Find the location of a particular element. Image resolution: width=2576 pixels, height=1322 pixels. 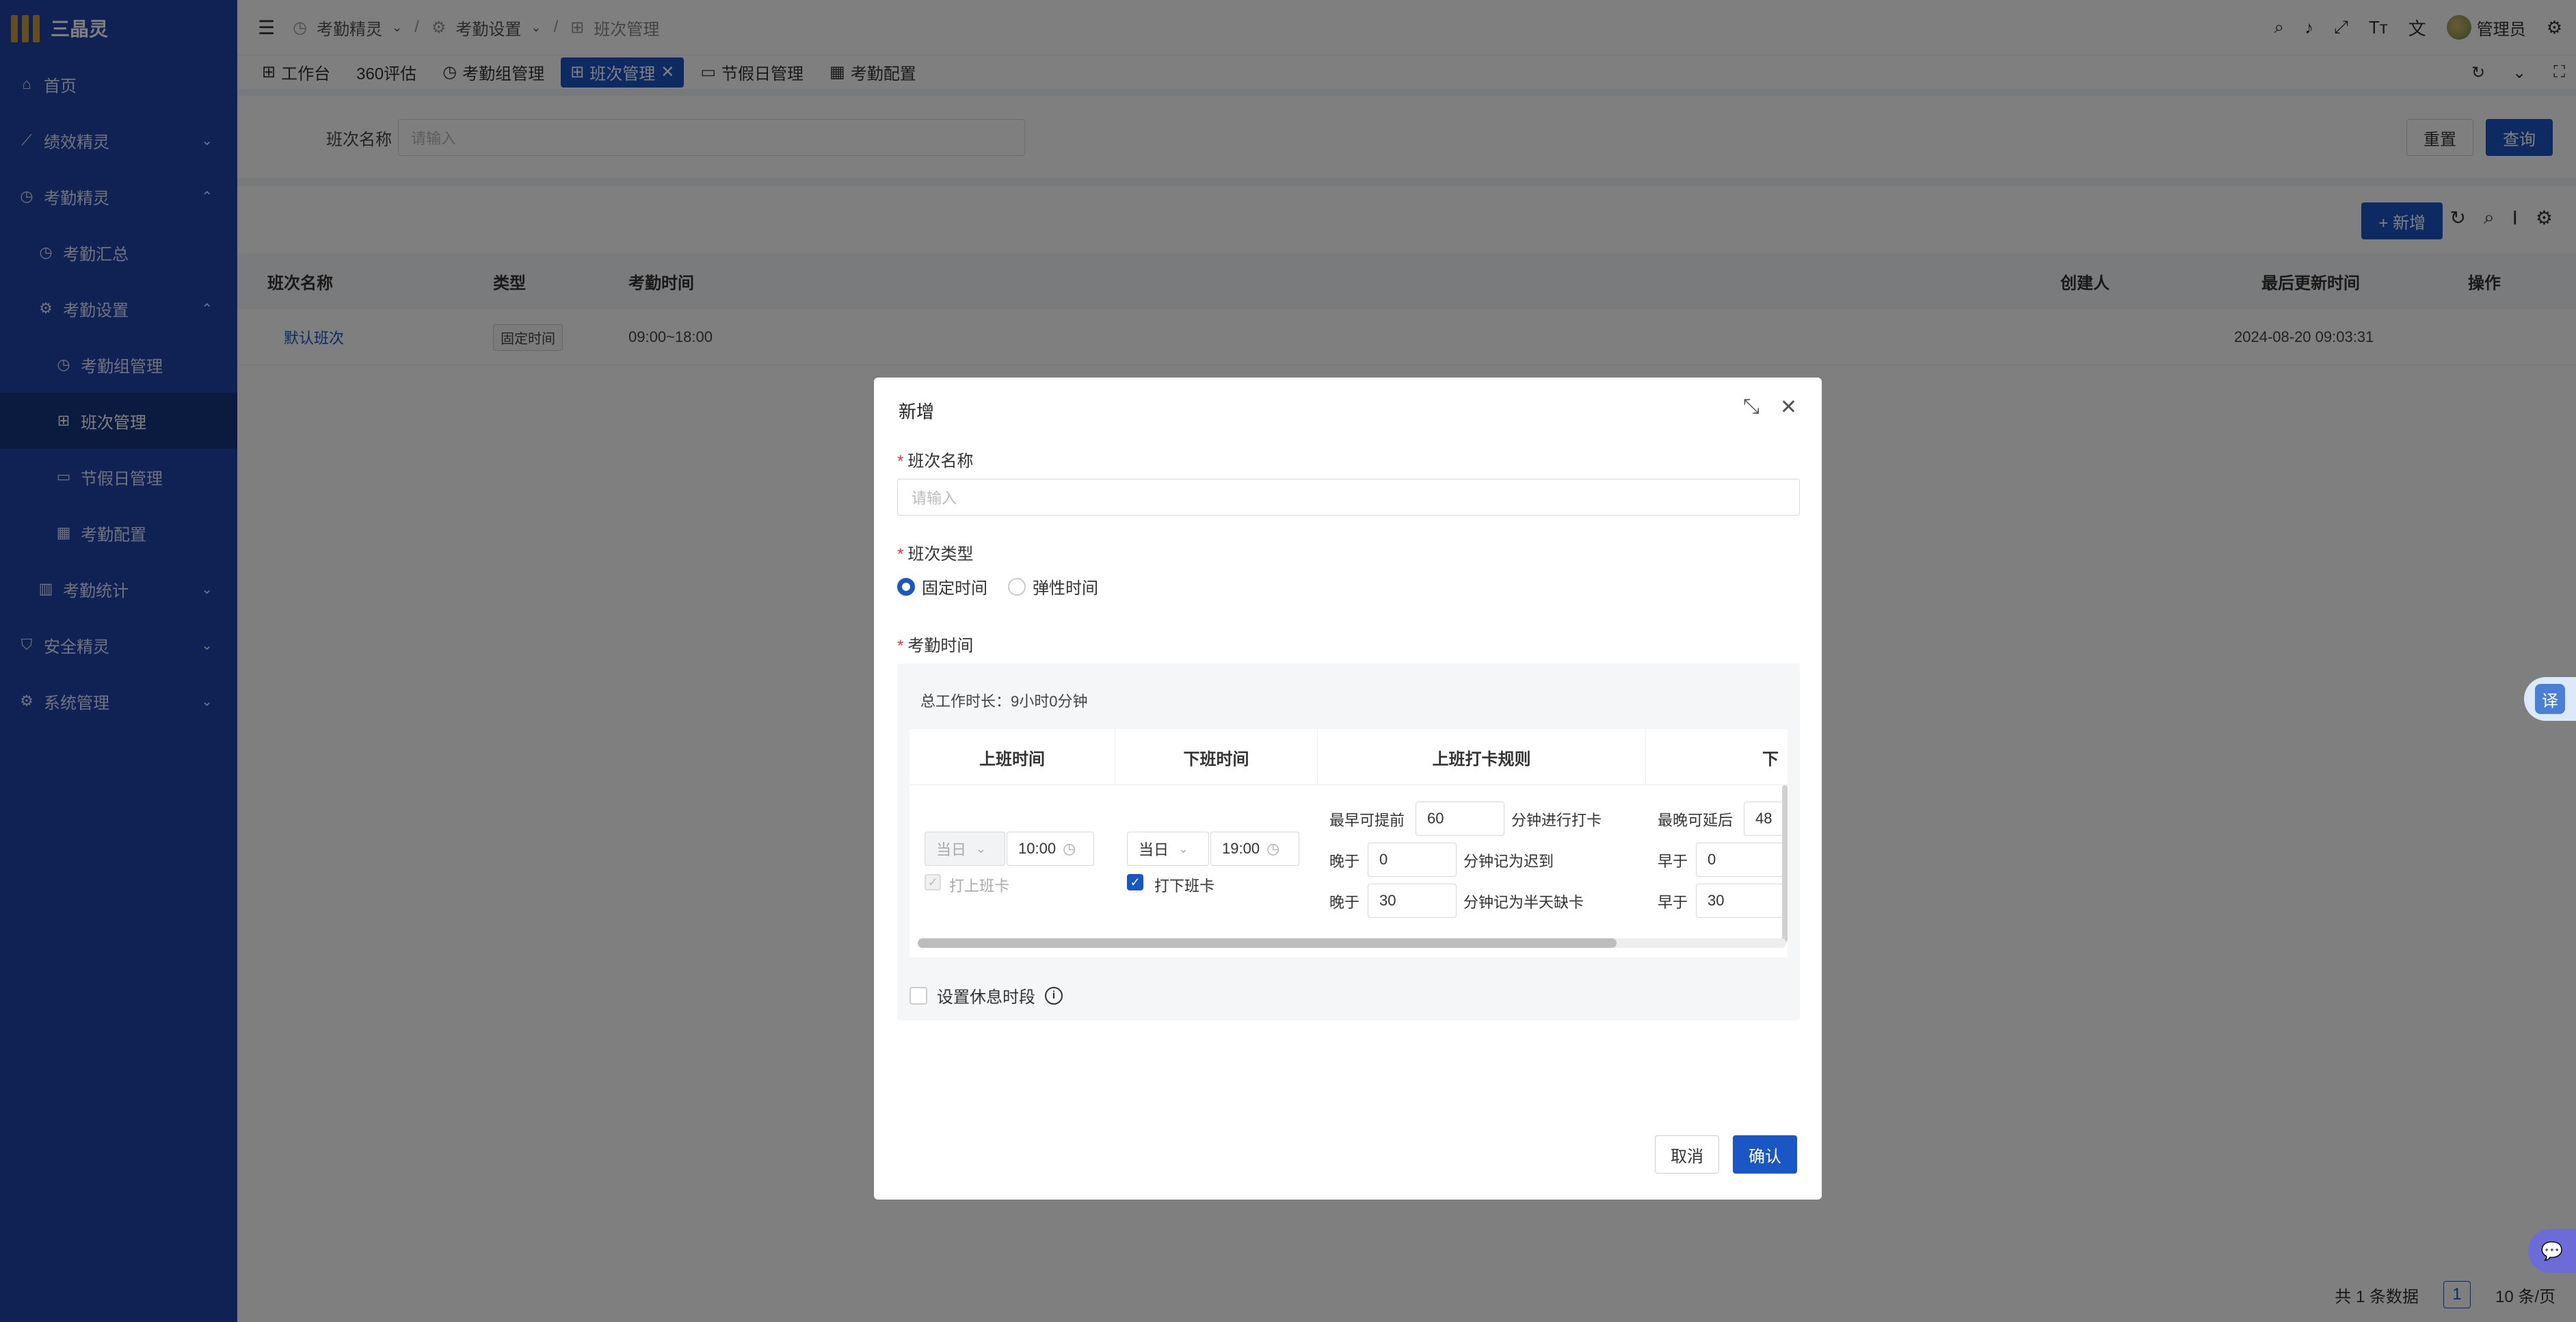

on-punch-checkbox: ✓ is located at coordinates (933, 882).